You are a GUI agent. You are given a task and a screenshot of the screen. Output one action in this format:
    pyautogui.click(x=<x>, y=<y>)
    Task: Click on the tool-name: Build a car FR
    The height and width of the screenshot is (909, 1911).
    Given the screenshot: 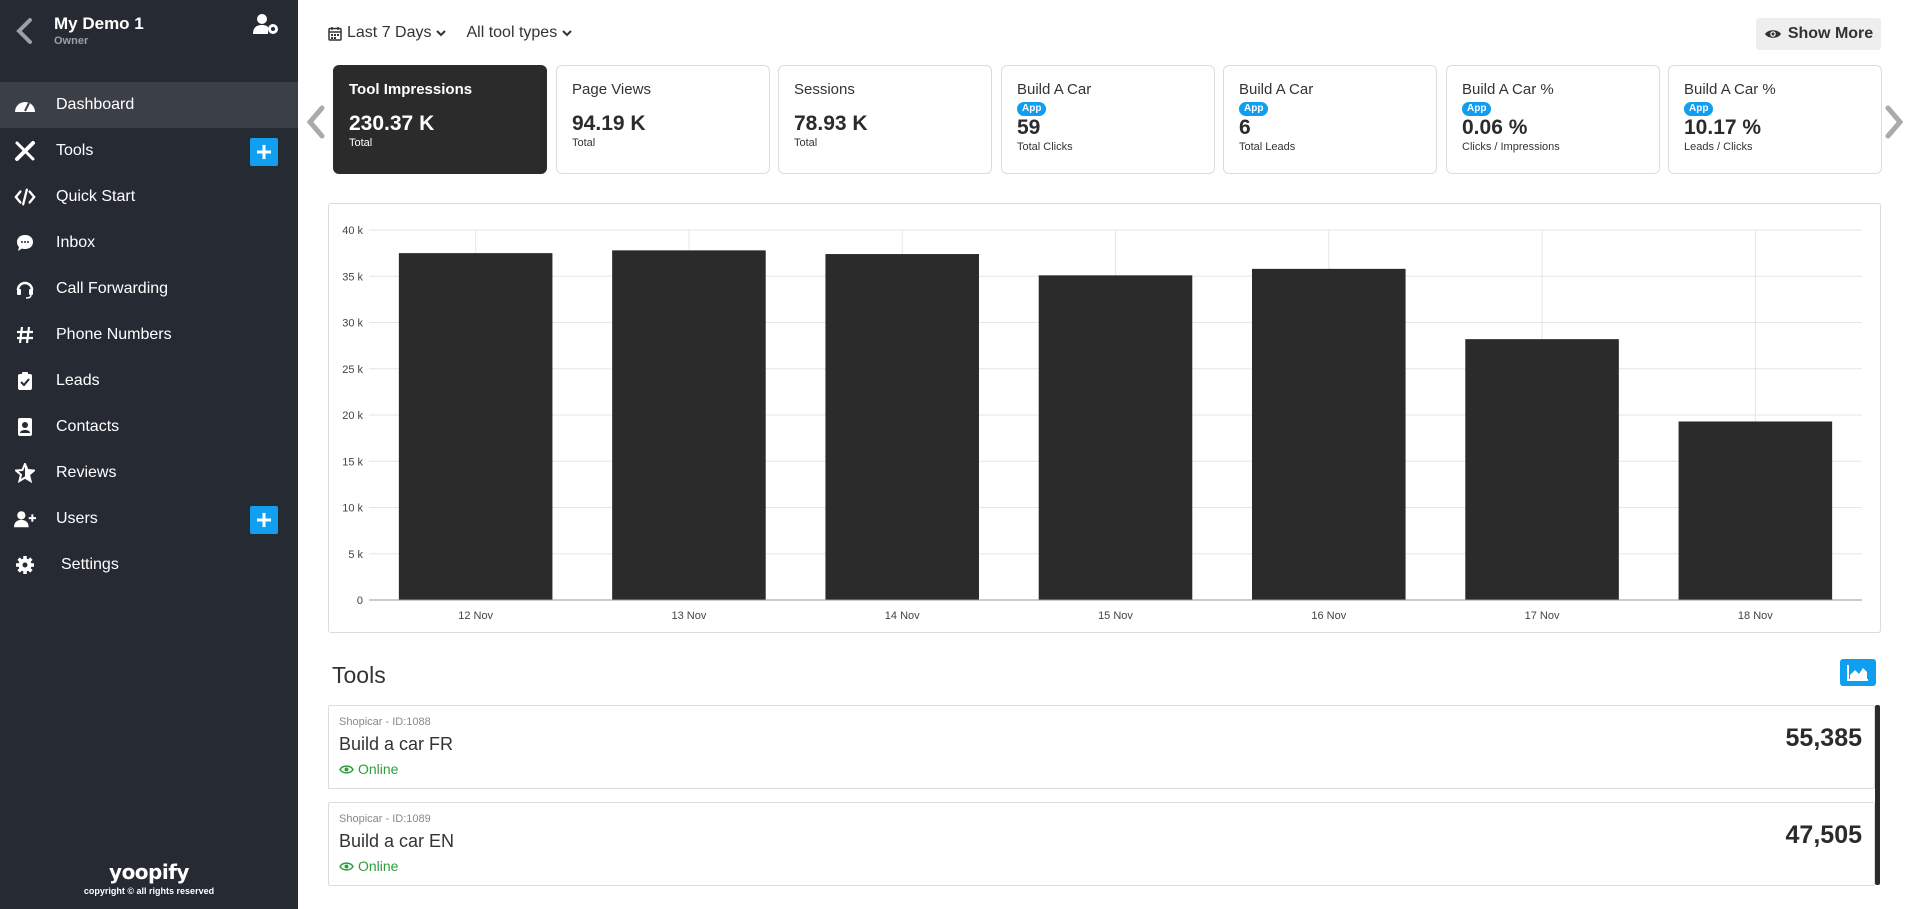 What is the action you would take?
    pyautogui.click(x=396, y=744)
    